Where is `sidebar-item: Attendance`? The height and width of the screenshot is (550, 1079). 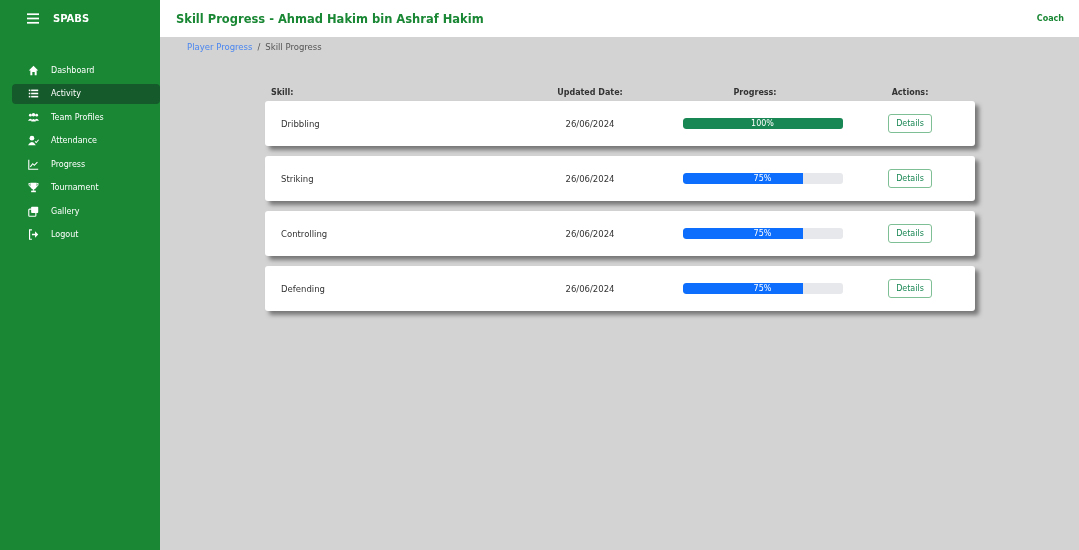
sidebar-item: Attendance is located at coordinates (86, 140).